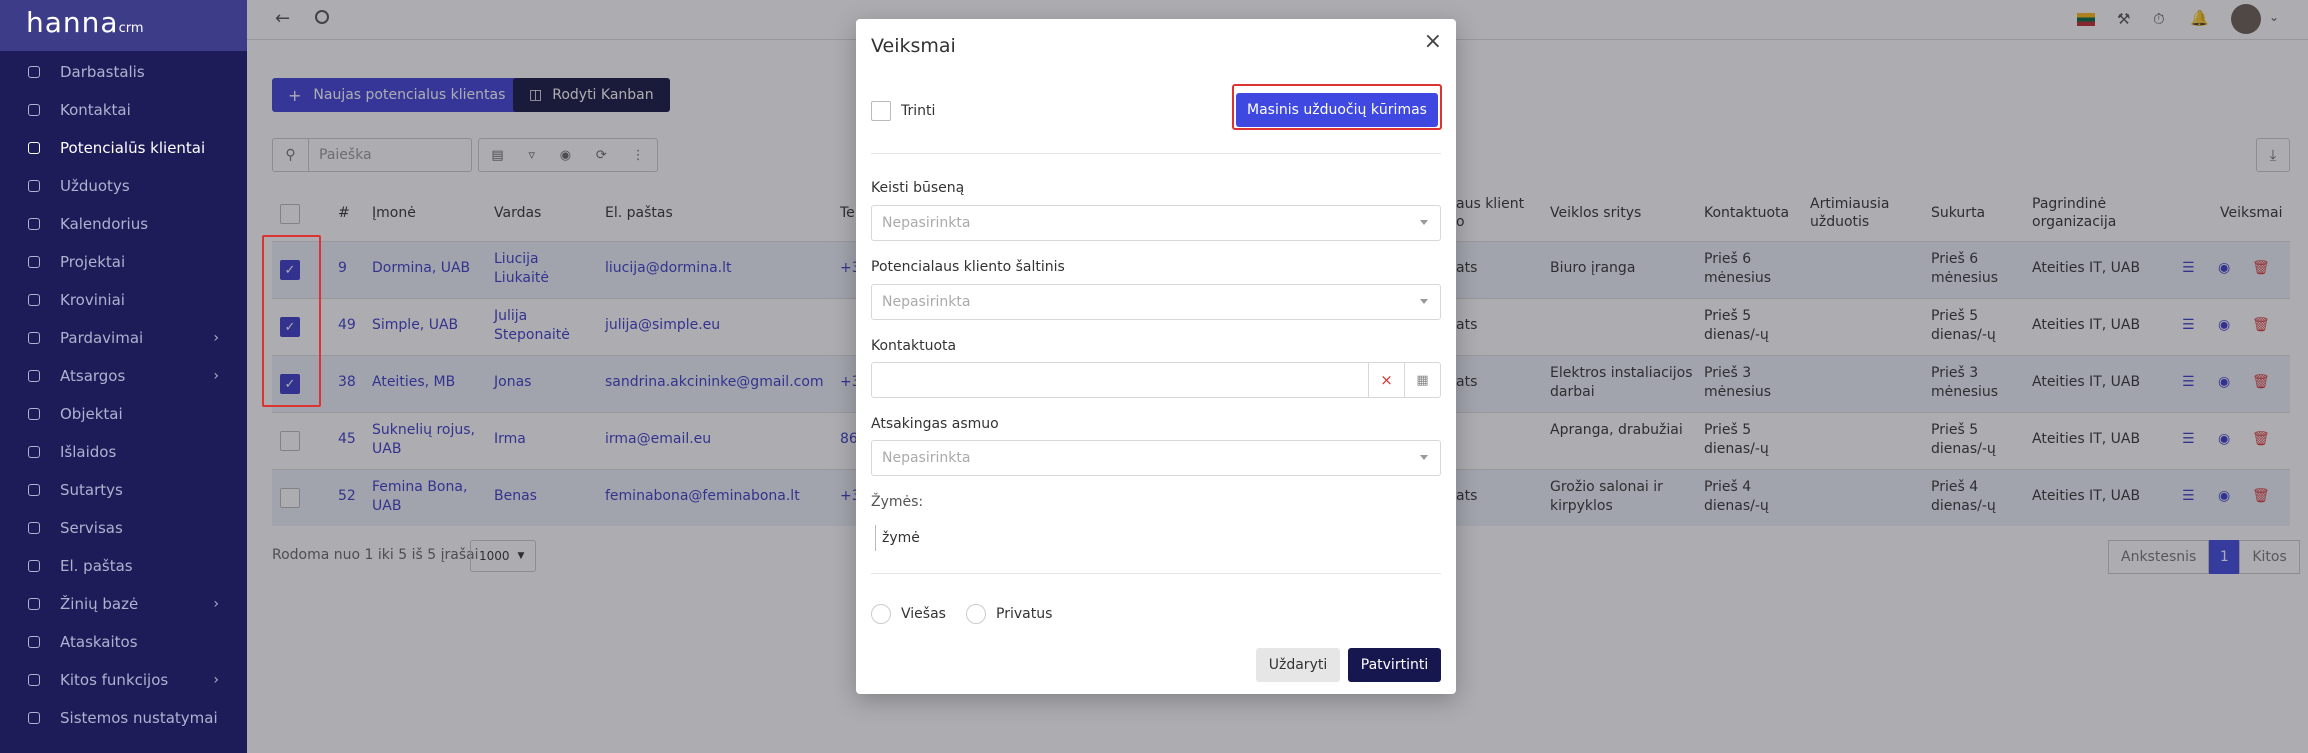 The width and height of the screenshot is (2308, 753). What do you see at coordinates (114, 680) in the screenshot?
I see `sidebar-item-label: Kitos funkcijos` at bounding box center [114, 680].